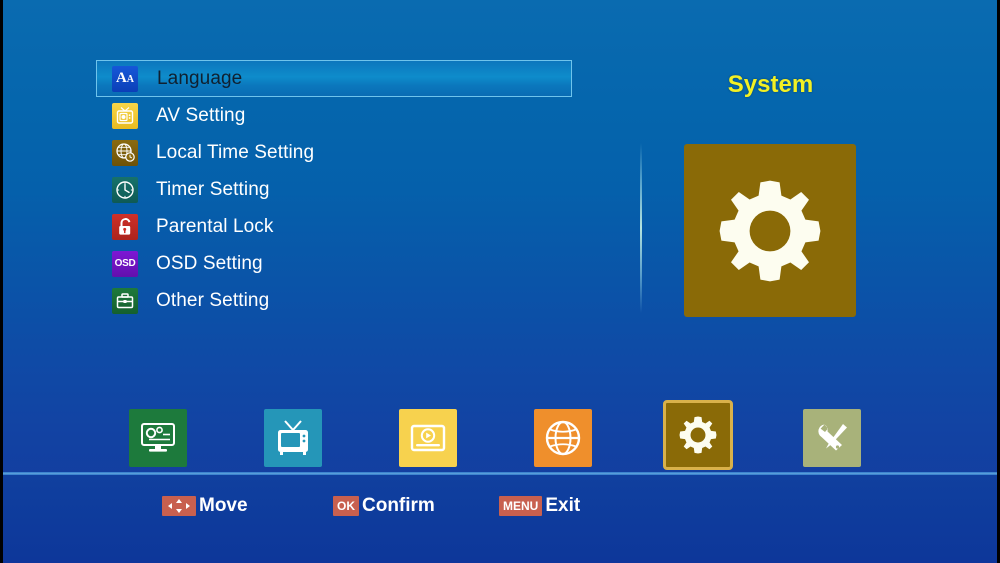 The height and width of the screenshot is (563, 1000). What do you see at coordinates (521, 506) in the screenshot?
I see `menu-key-badge: MENU` at bounding box center [521, 506].